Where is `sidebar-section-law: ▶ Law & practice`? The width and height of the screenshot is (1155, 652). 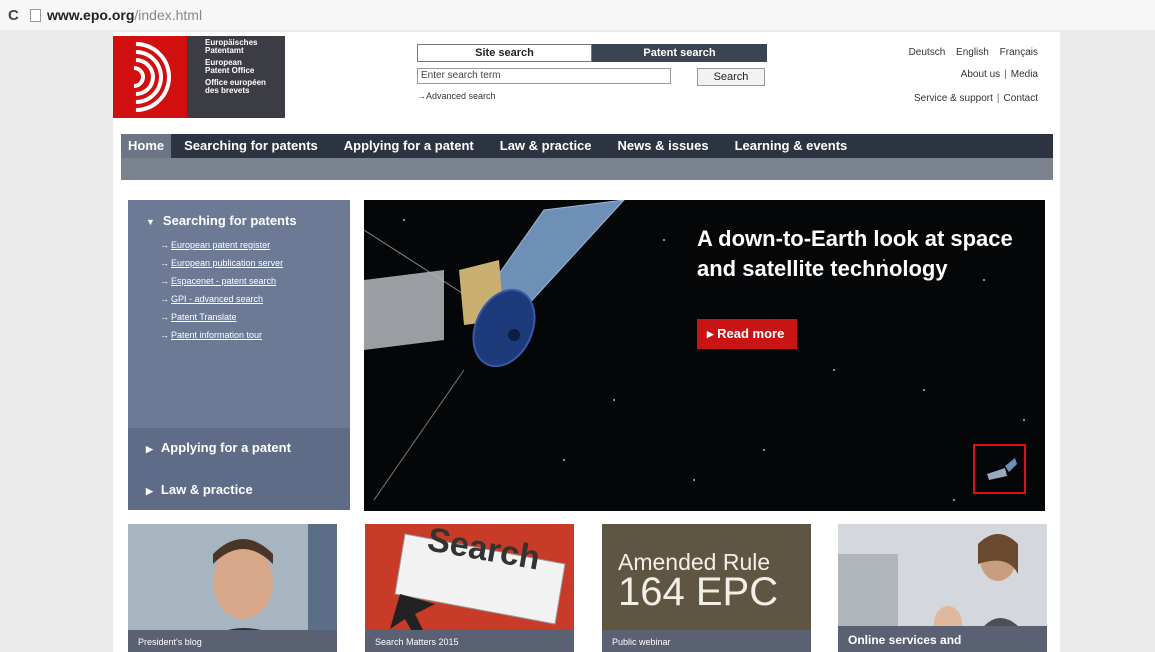
sidebar-section-law: ▶ Law & practice is located at coordinates (199, 489).